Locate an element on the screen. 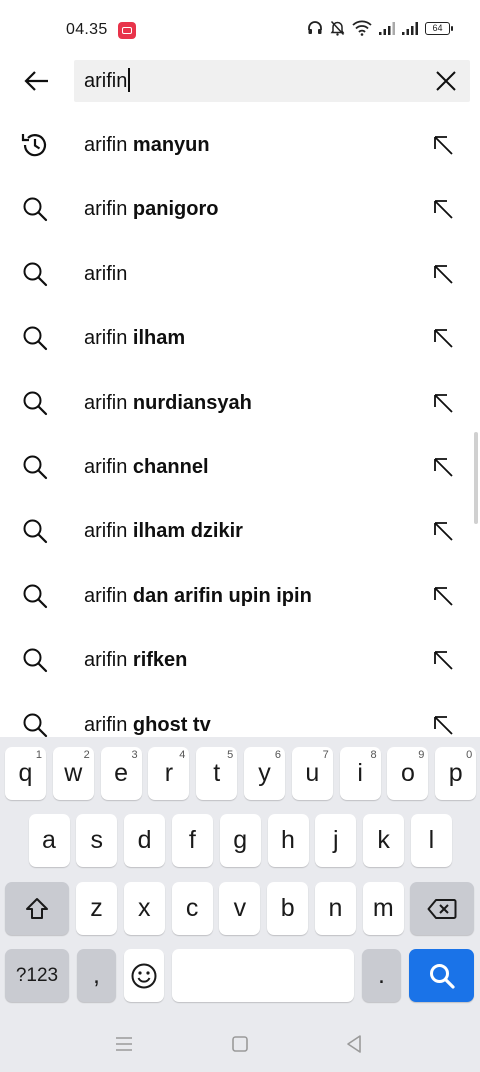 The width and height of the screenshot is (480, 1072). search-enter-key is located at coordinates (441, 975).